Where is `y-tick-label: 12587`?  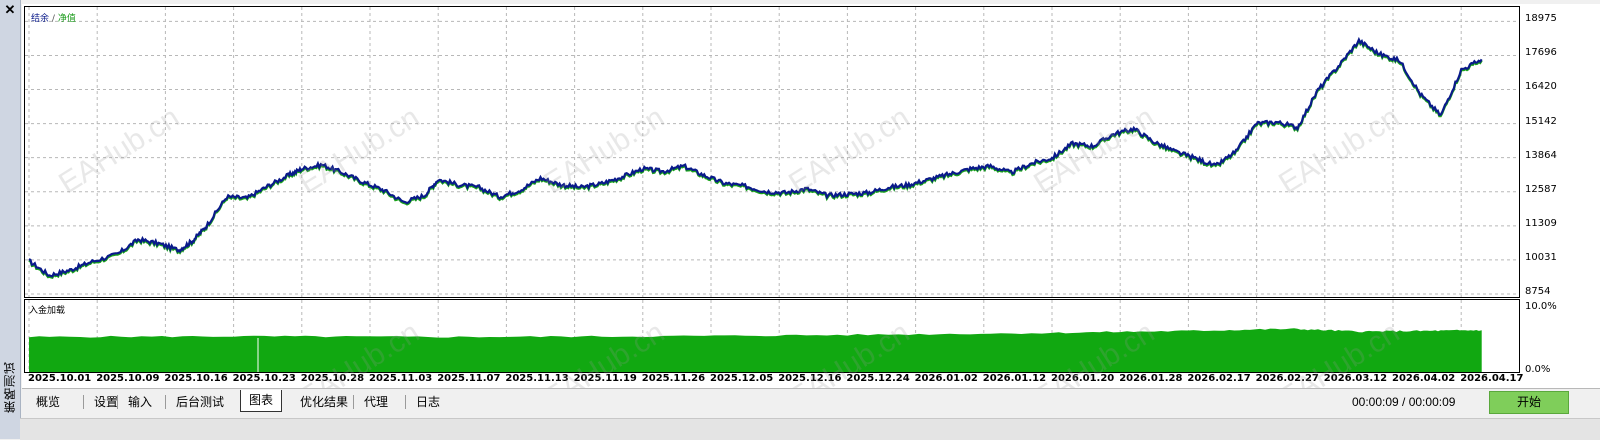 y-tick-label: 12587 is located at coordinates (1541, 189).